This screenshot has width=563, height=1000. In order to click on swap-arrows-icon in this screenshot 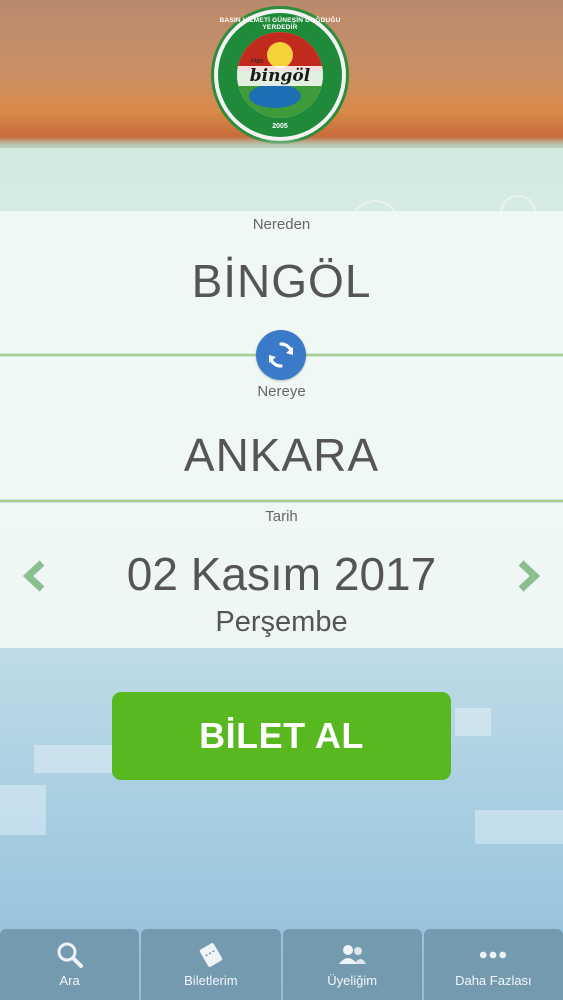, I will do `click(281, 355)`.